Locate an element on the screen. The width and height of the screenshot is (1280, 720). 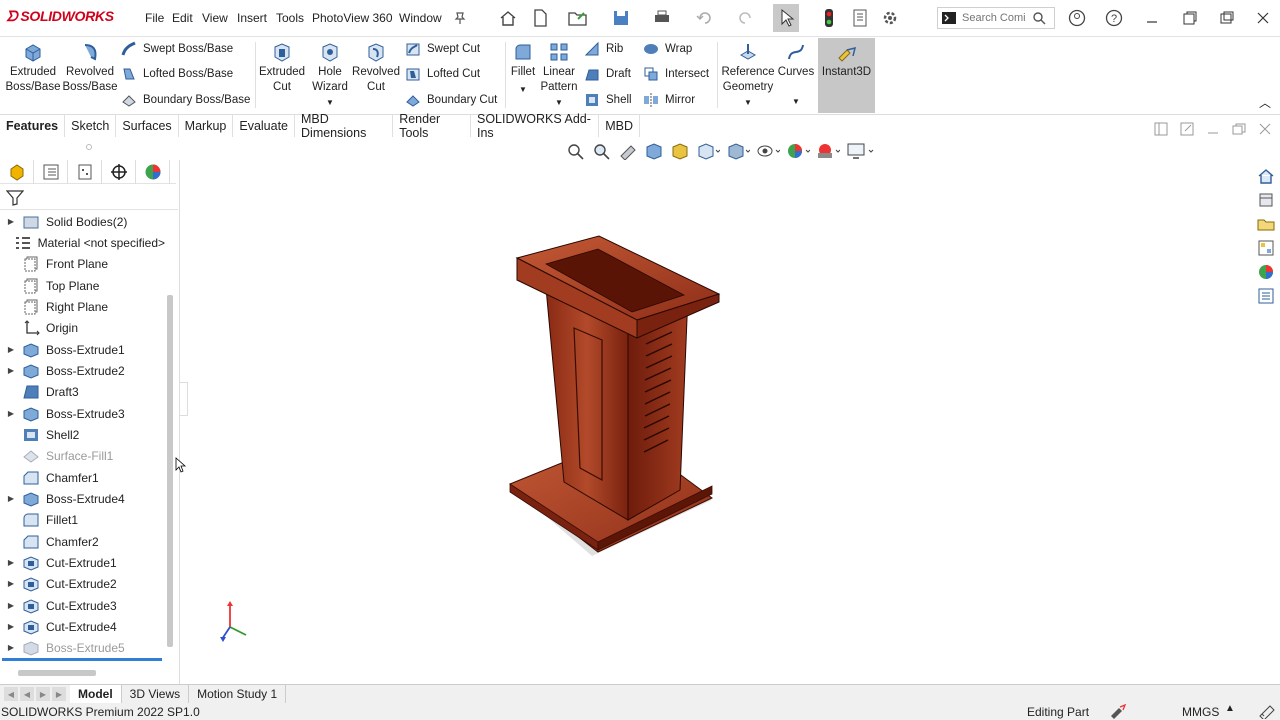
tree-item-cut-extrude4: ▶ Cut-Extrude4 is located at coordinates (82, 626).